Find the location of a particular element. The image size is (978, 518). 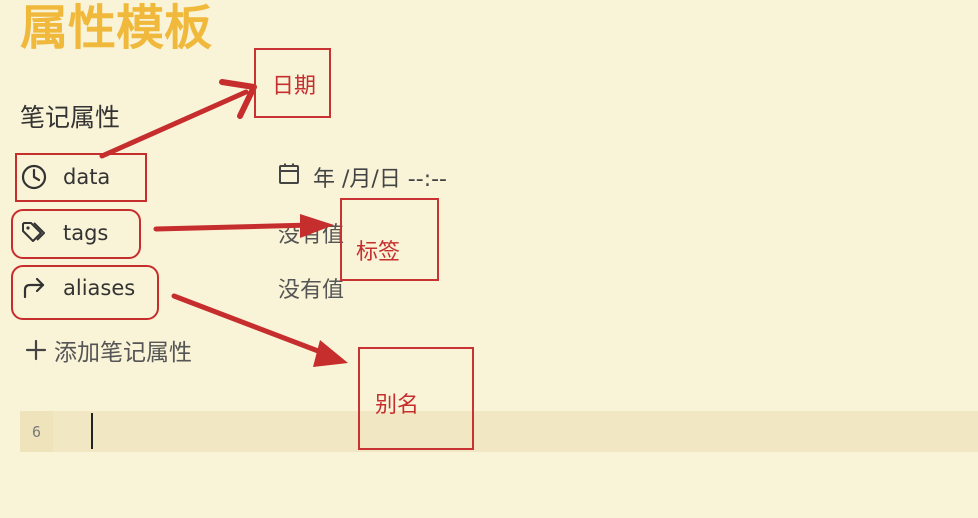

add-property-label: 添加笔记属性 is located at coordinates (123, 353).